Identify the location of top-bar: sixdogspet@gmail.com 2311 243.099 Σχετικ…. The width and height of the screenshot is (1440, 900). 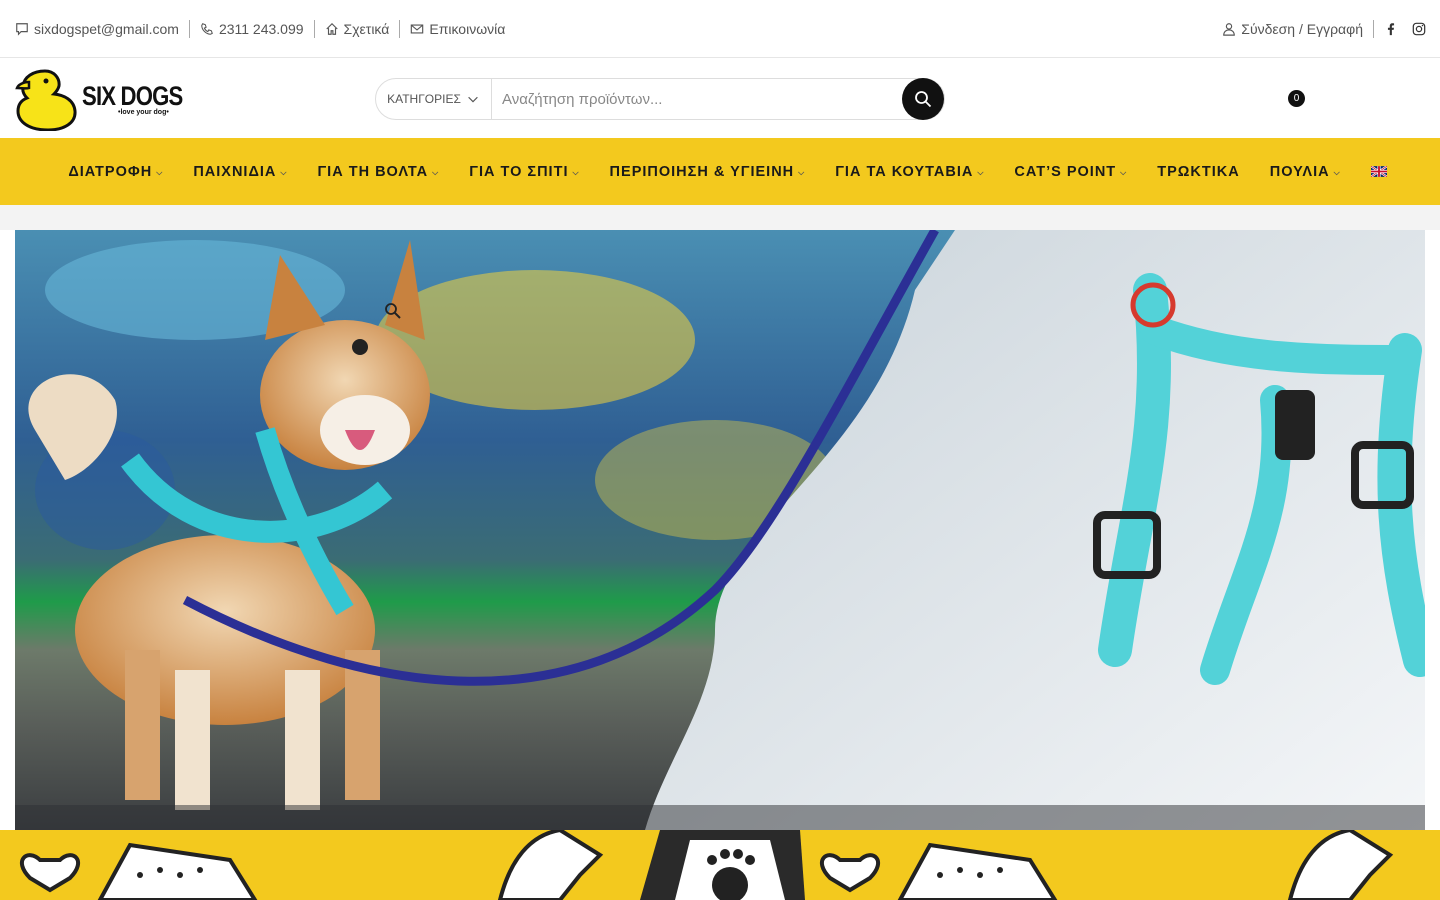
(720, 29).